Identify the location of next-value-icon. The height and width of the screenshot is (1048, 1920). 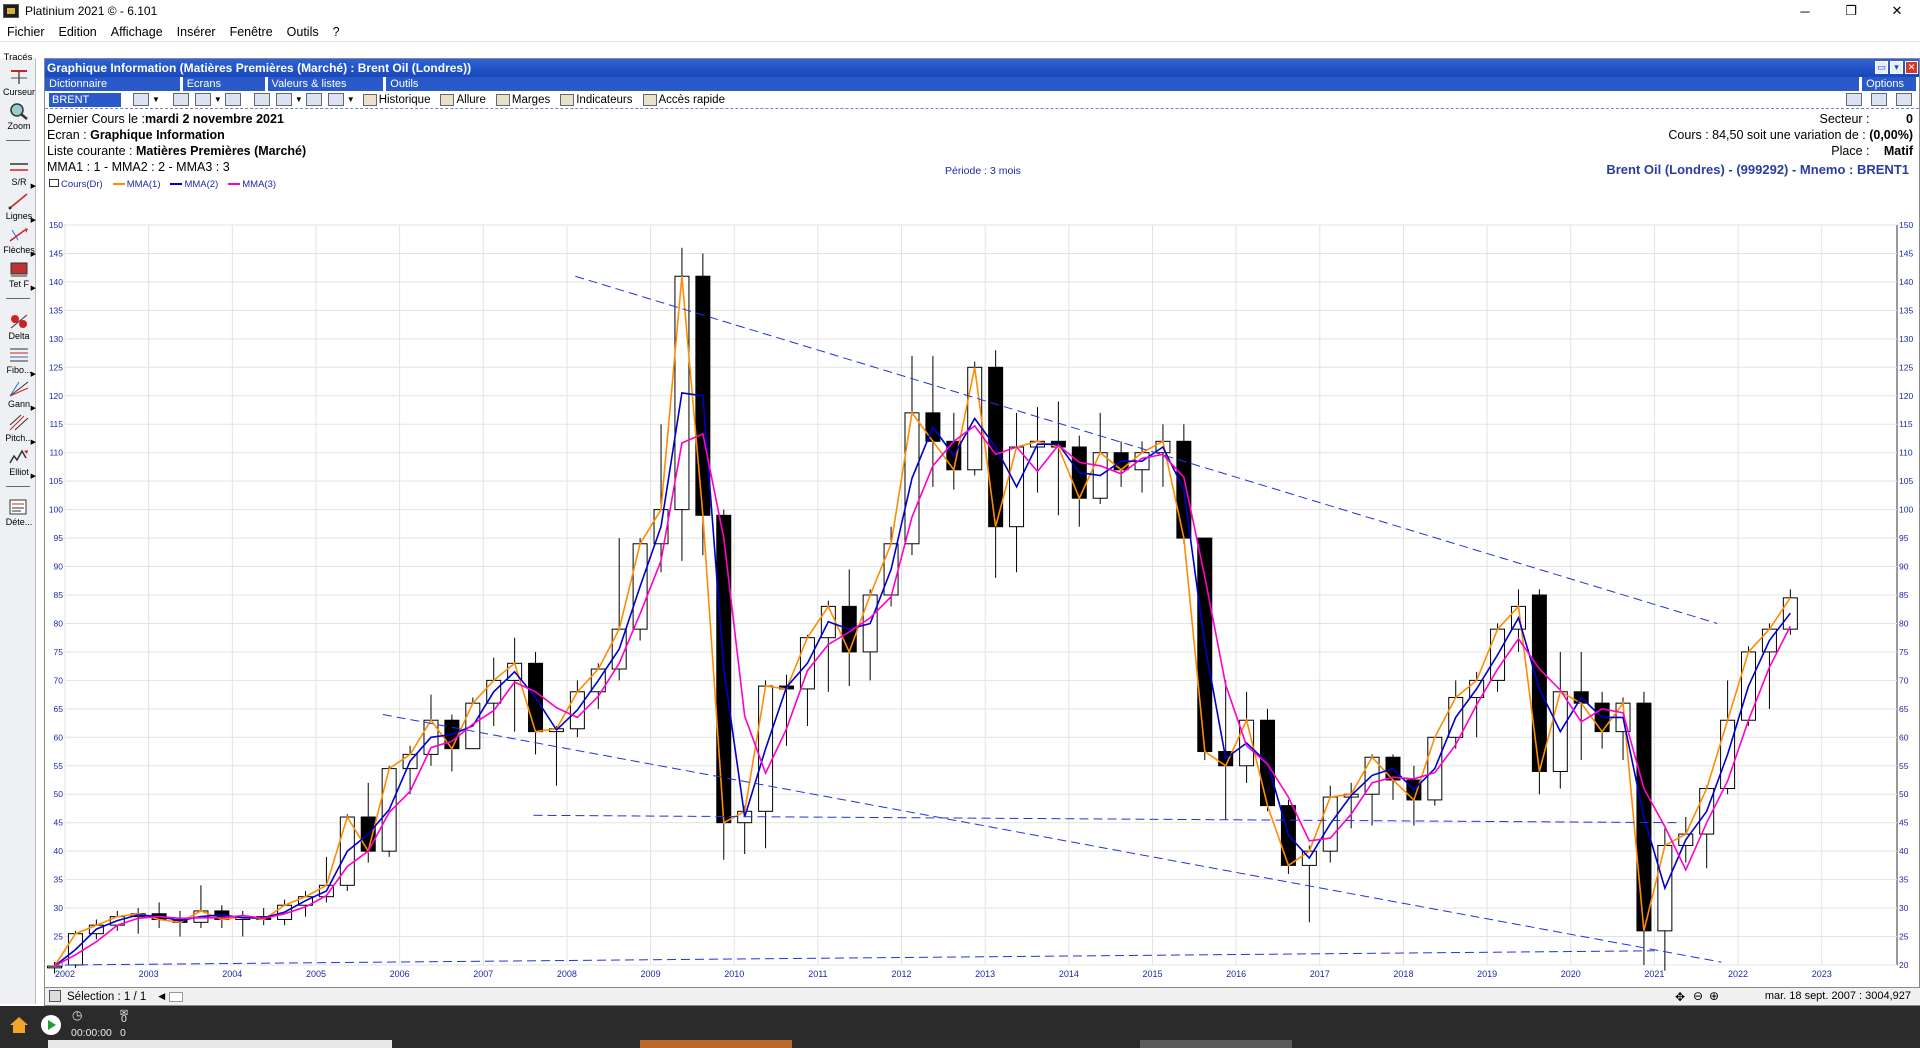
(313, 99).